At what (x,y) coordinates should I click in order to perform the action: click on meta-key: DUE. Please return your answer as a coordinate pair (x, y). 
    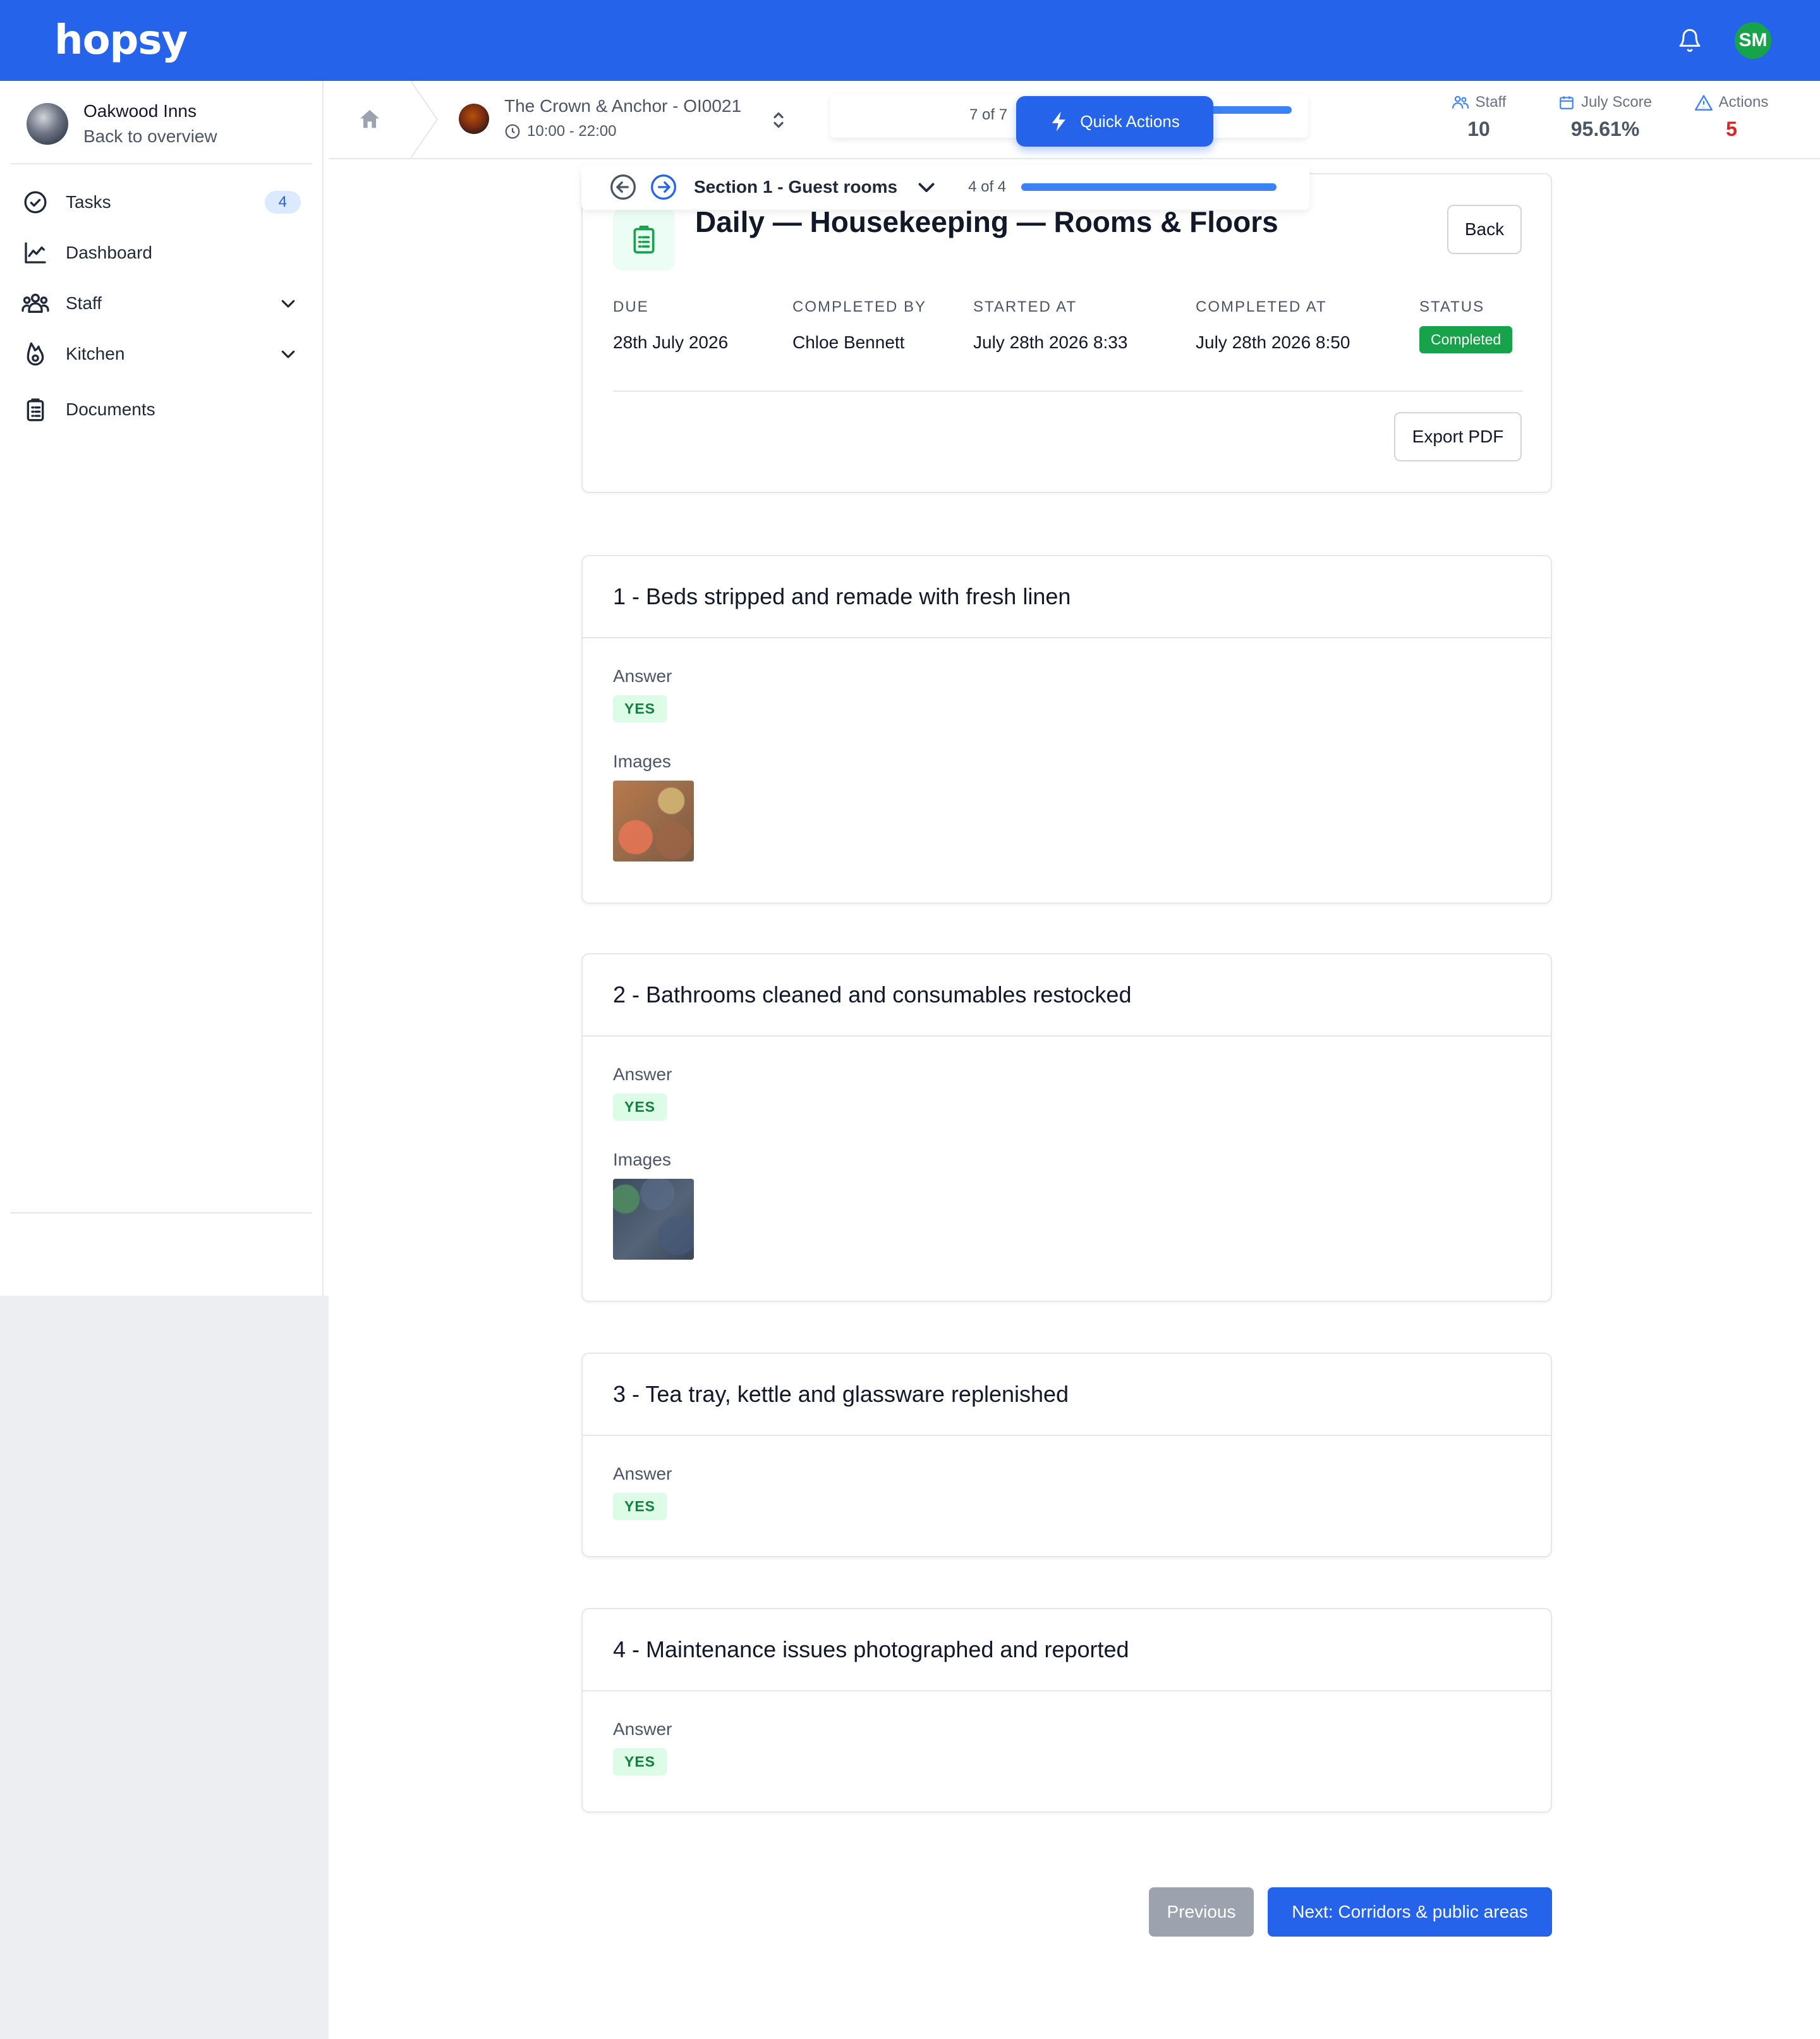
    Looking at the image, I should click on (631, 306).